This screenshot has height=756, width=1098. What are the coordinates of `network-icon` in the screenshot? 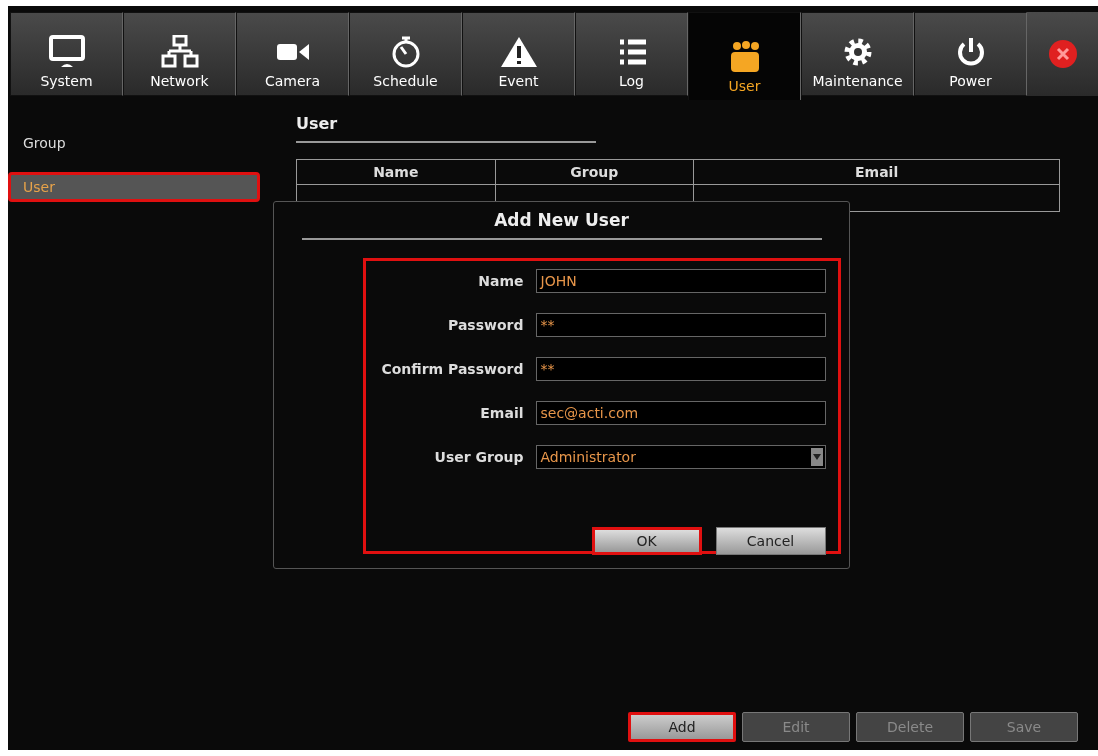 It's located at (179, 52).